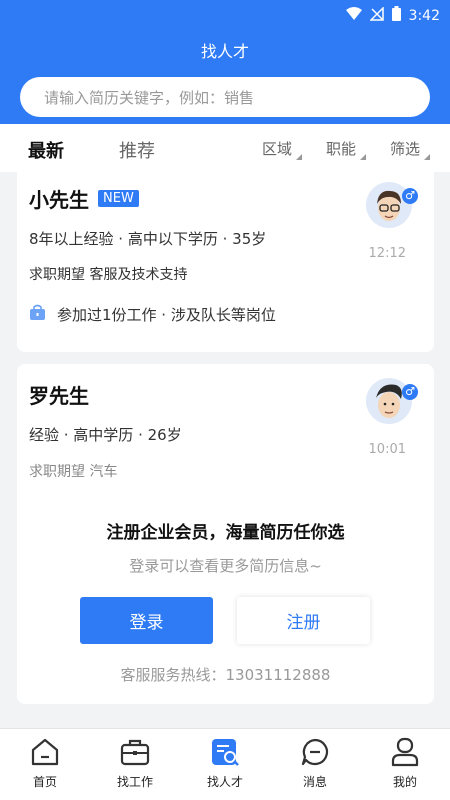 This screenshot has width=450, height=800. I want to click on tab-mine: 我的, so click(405, 764).